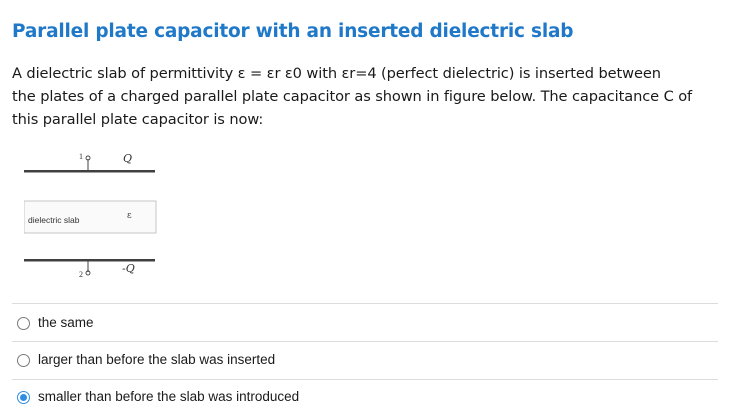 The image size is (731, 415). Describe the element at coordinates (23, 397) in the screenshot. I see `radio-button-selected` at that location.